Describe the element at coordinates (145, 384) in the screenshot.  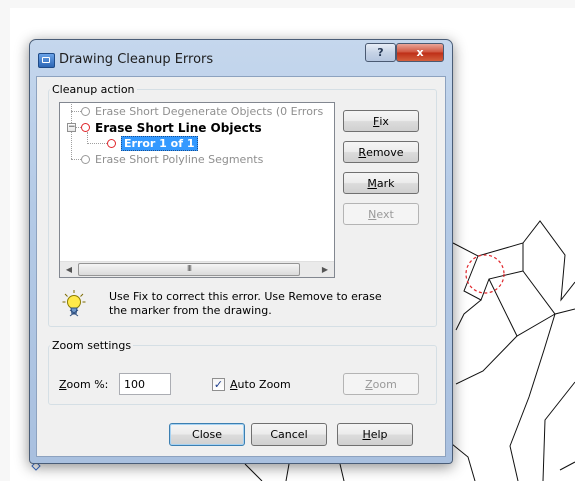
I see `zoom-percent-input` at that location.